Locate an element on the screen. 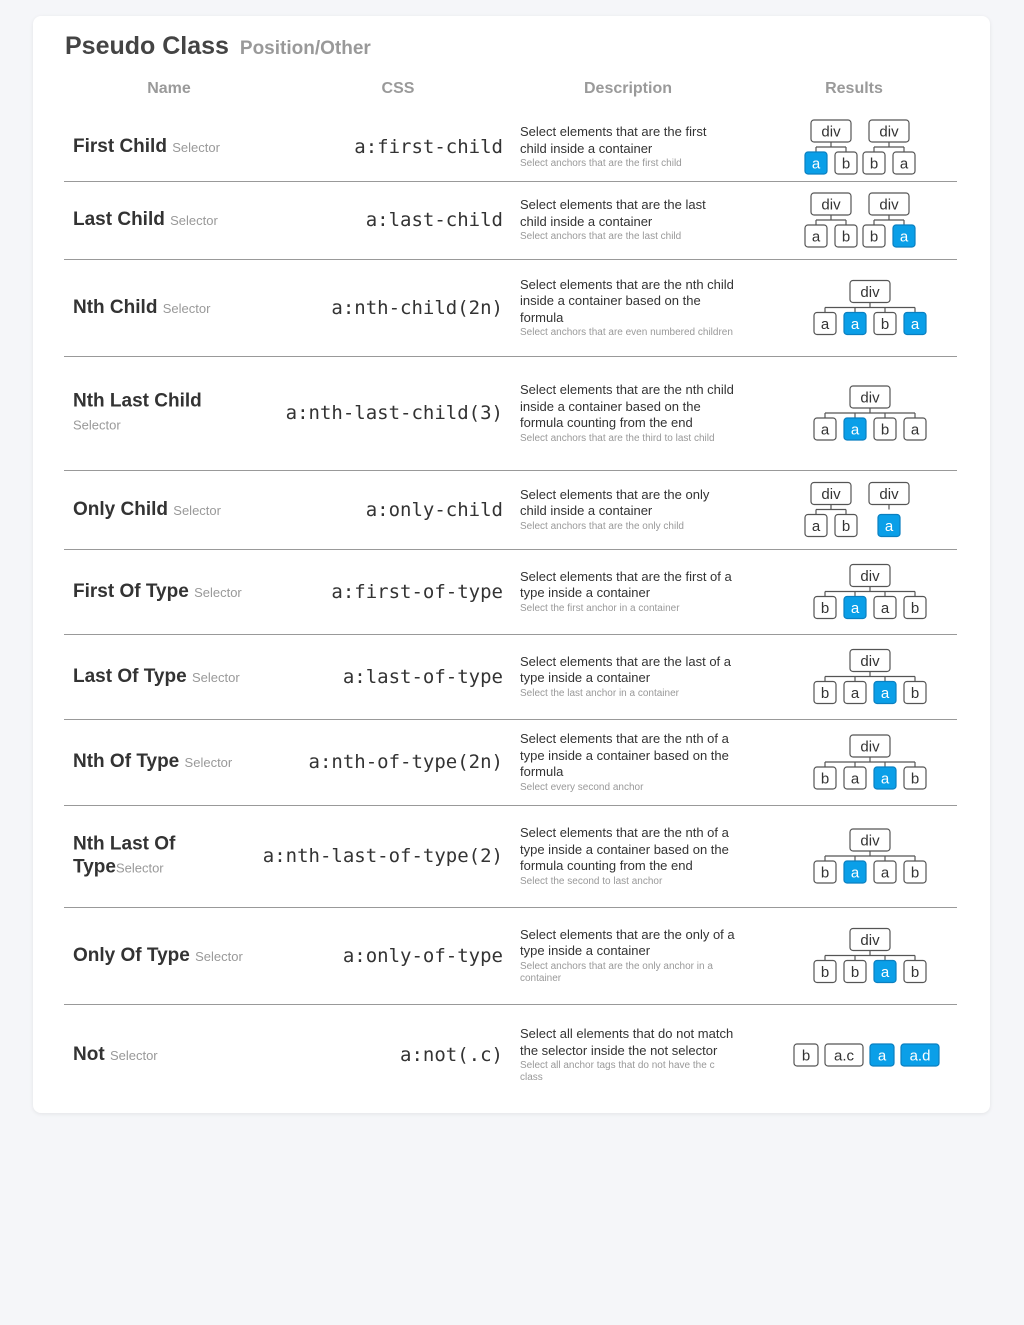  result-diagram: div a b div a is located at coordinates (870, 509).